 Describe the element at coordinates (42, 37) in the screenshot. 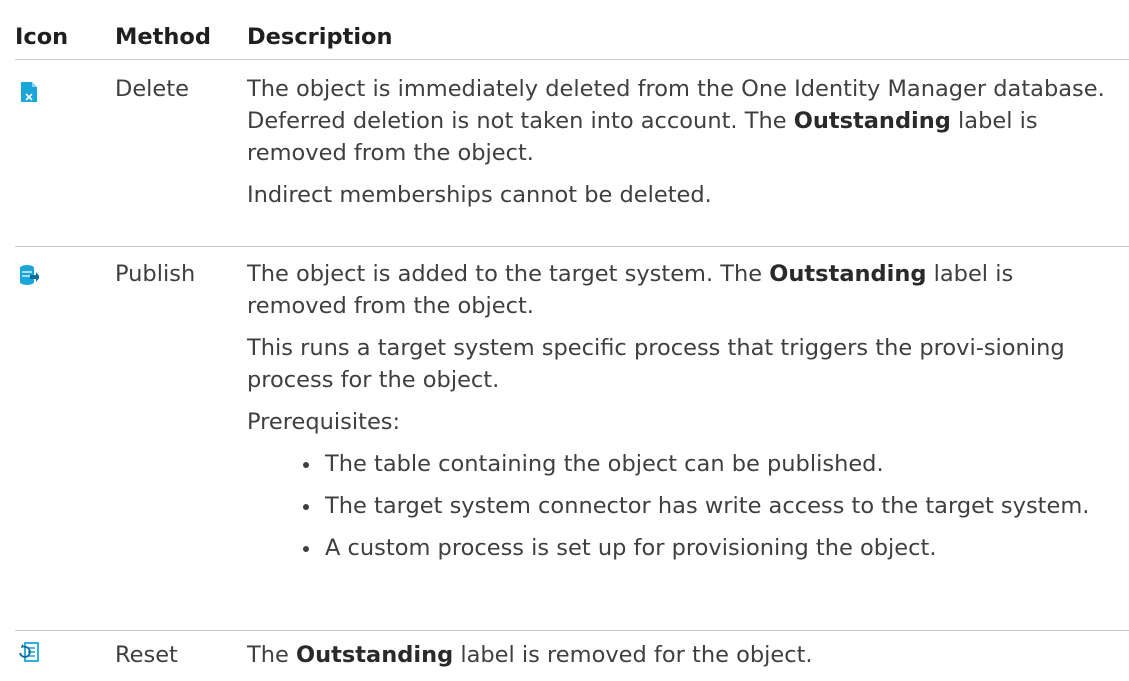

I see `header-icon: Icon` at that location.